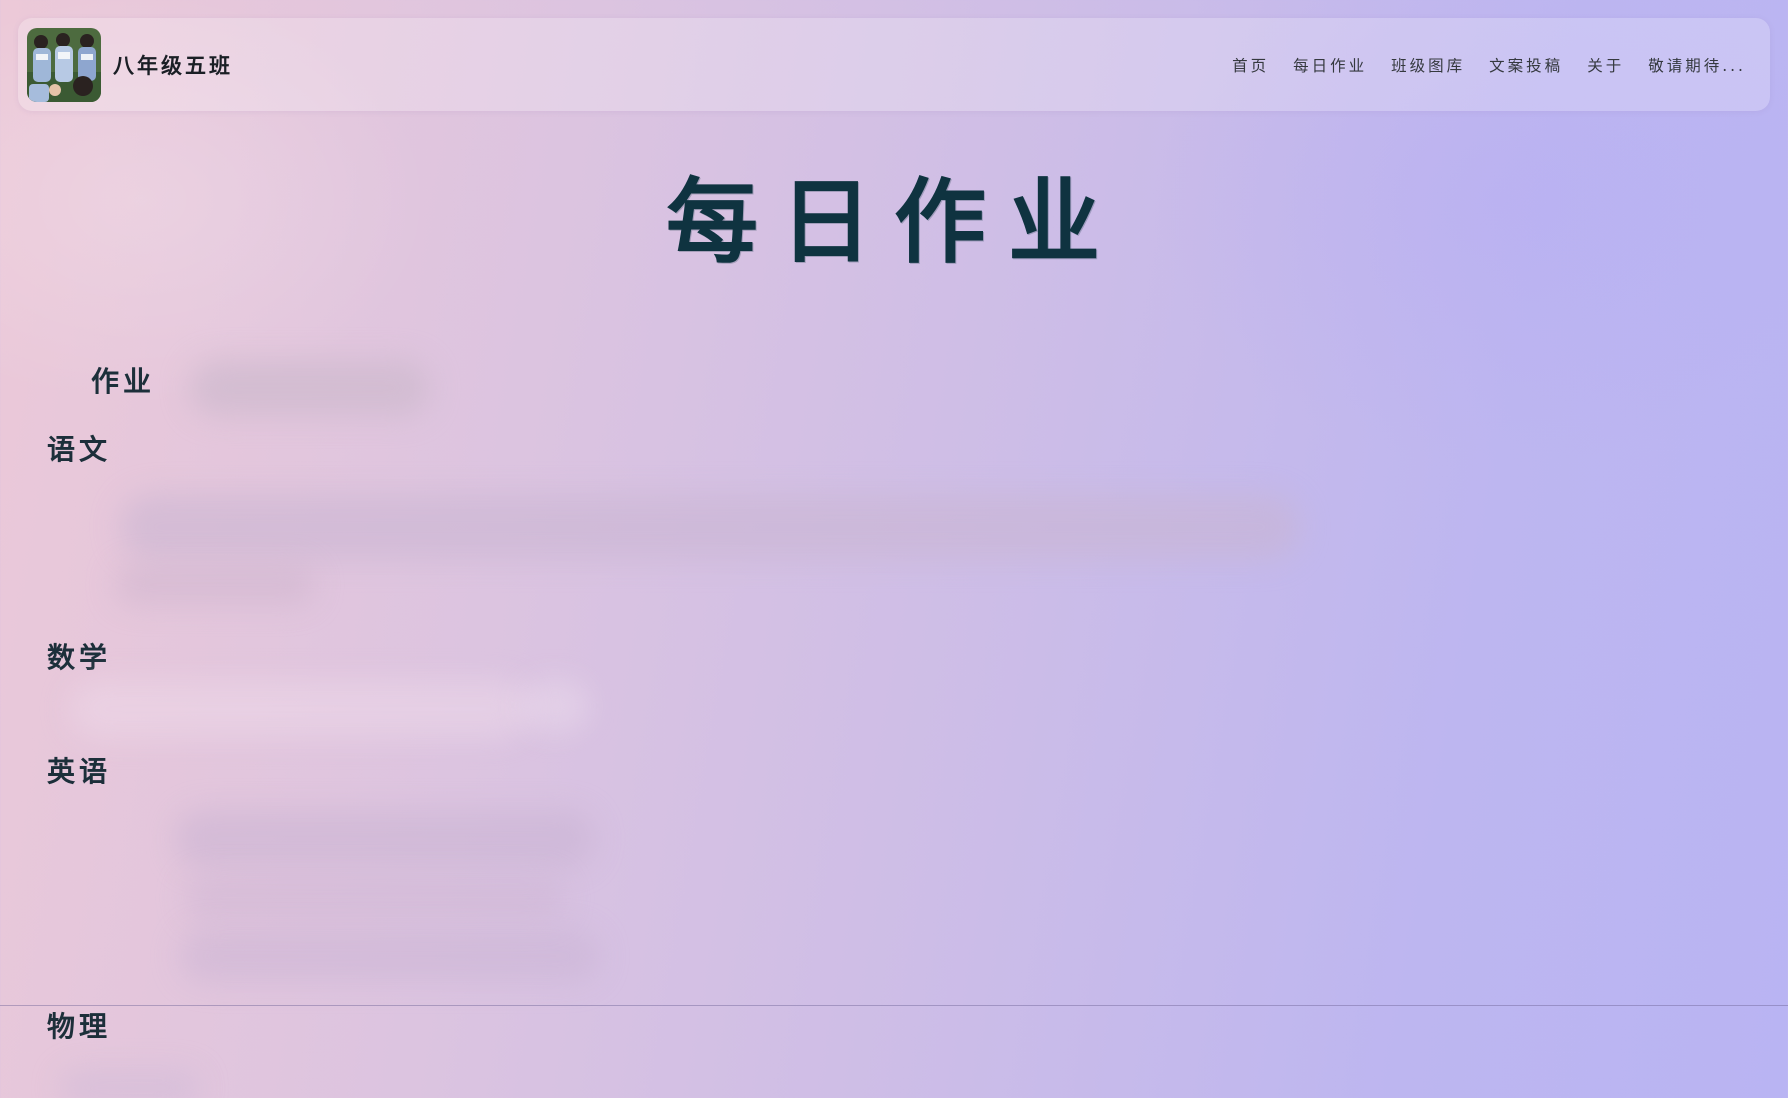  Describe the element at coordinates (390, 956) in the screenshot. I see `redacted-english-homework-line3` at that location.